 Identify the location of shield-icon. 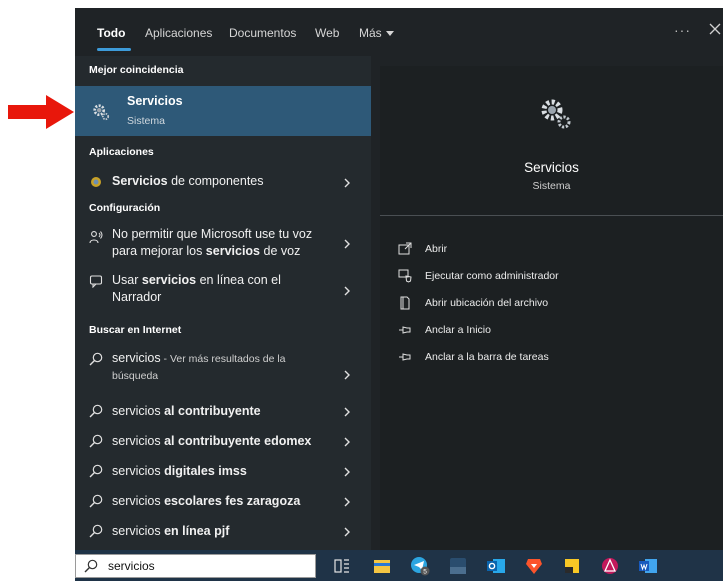
(405, 276).